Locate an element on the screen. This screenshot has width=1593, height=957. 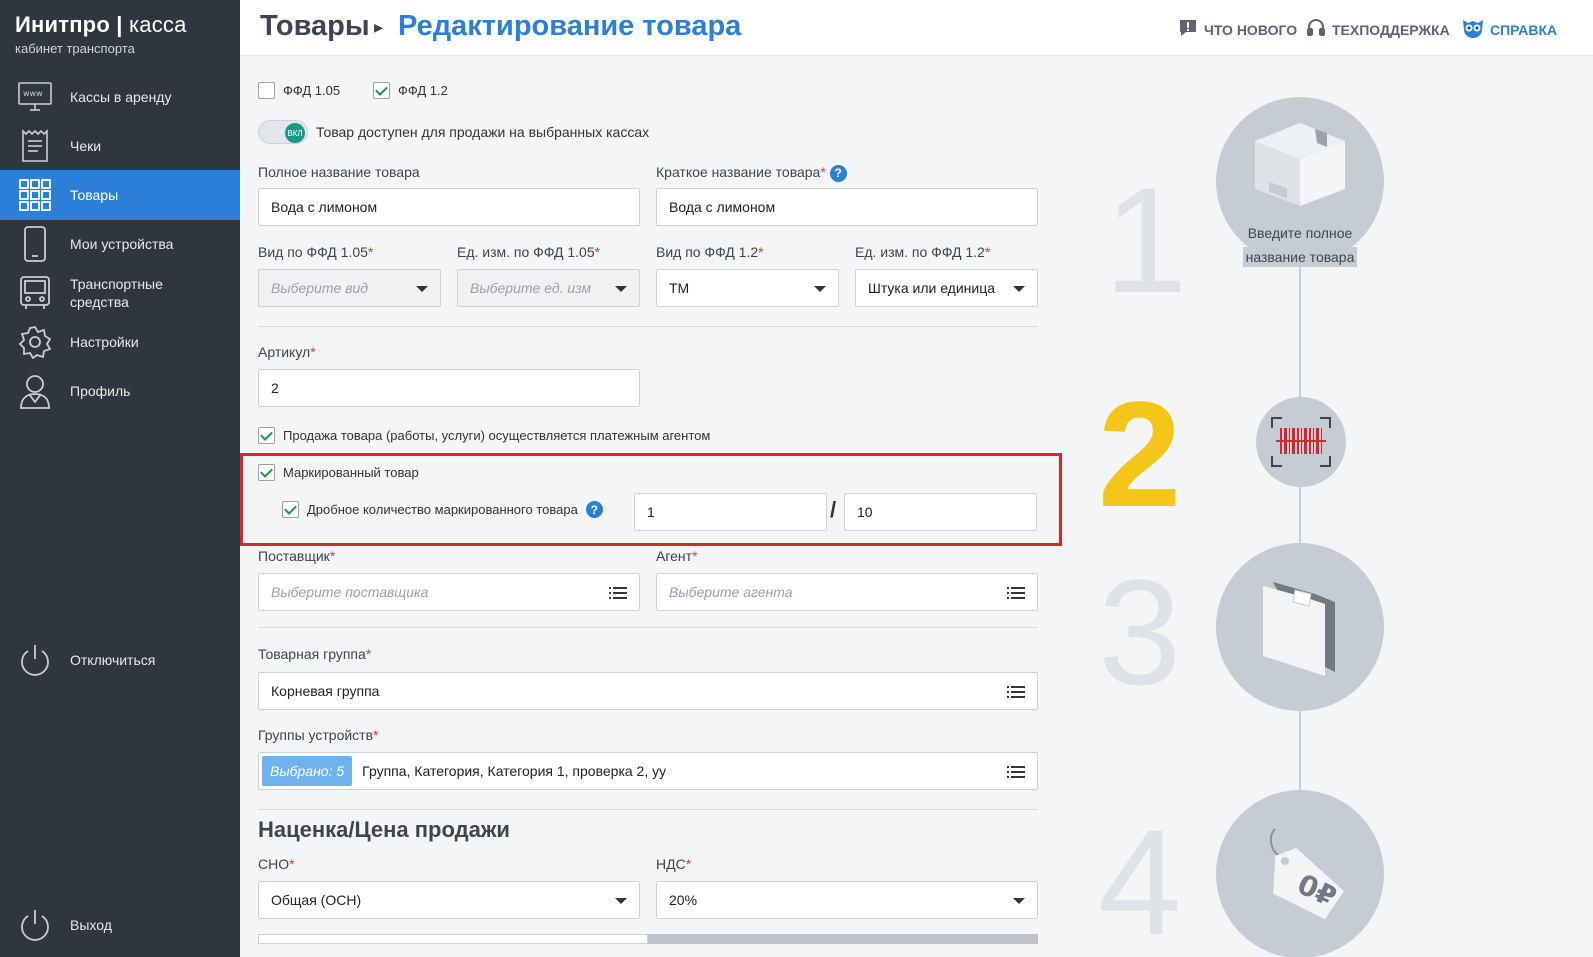
unit12-select: Штука или единица is located at coordinates (946, 288).